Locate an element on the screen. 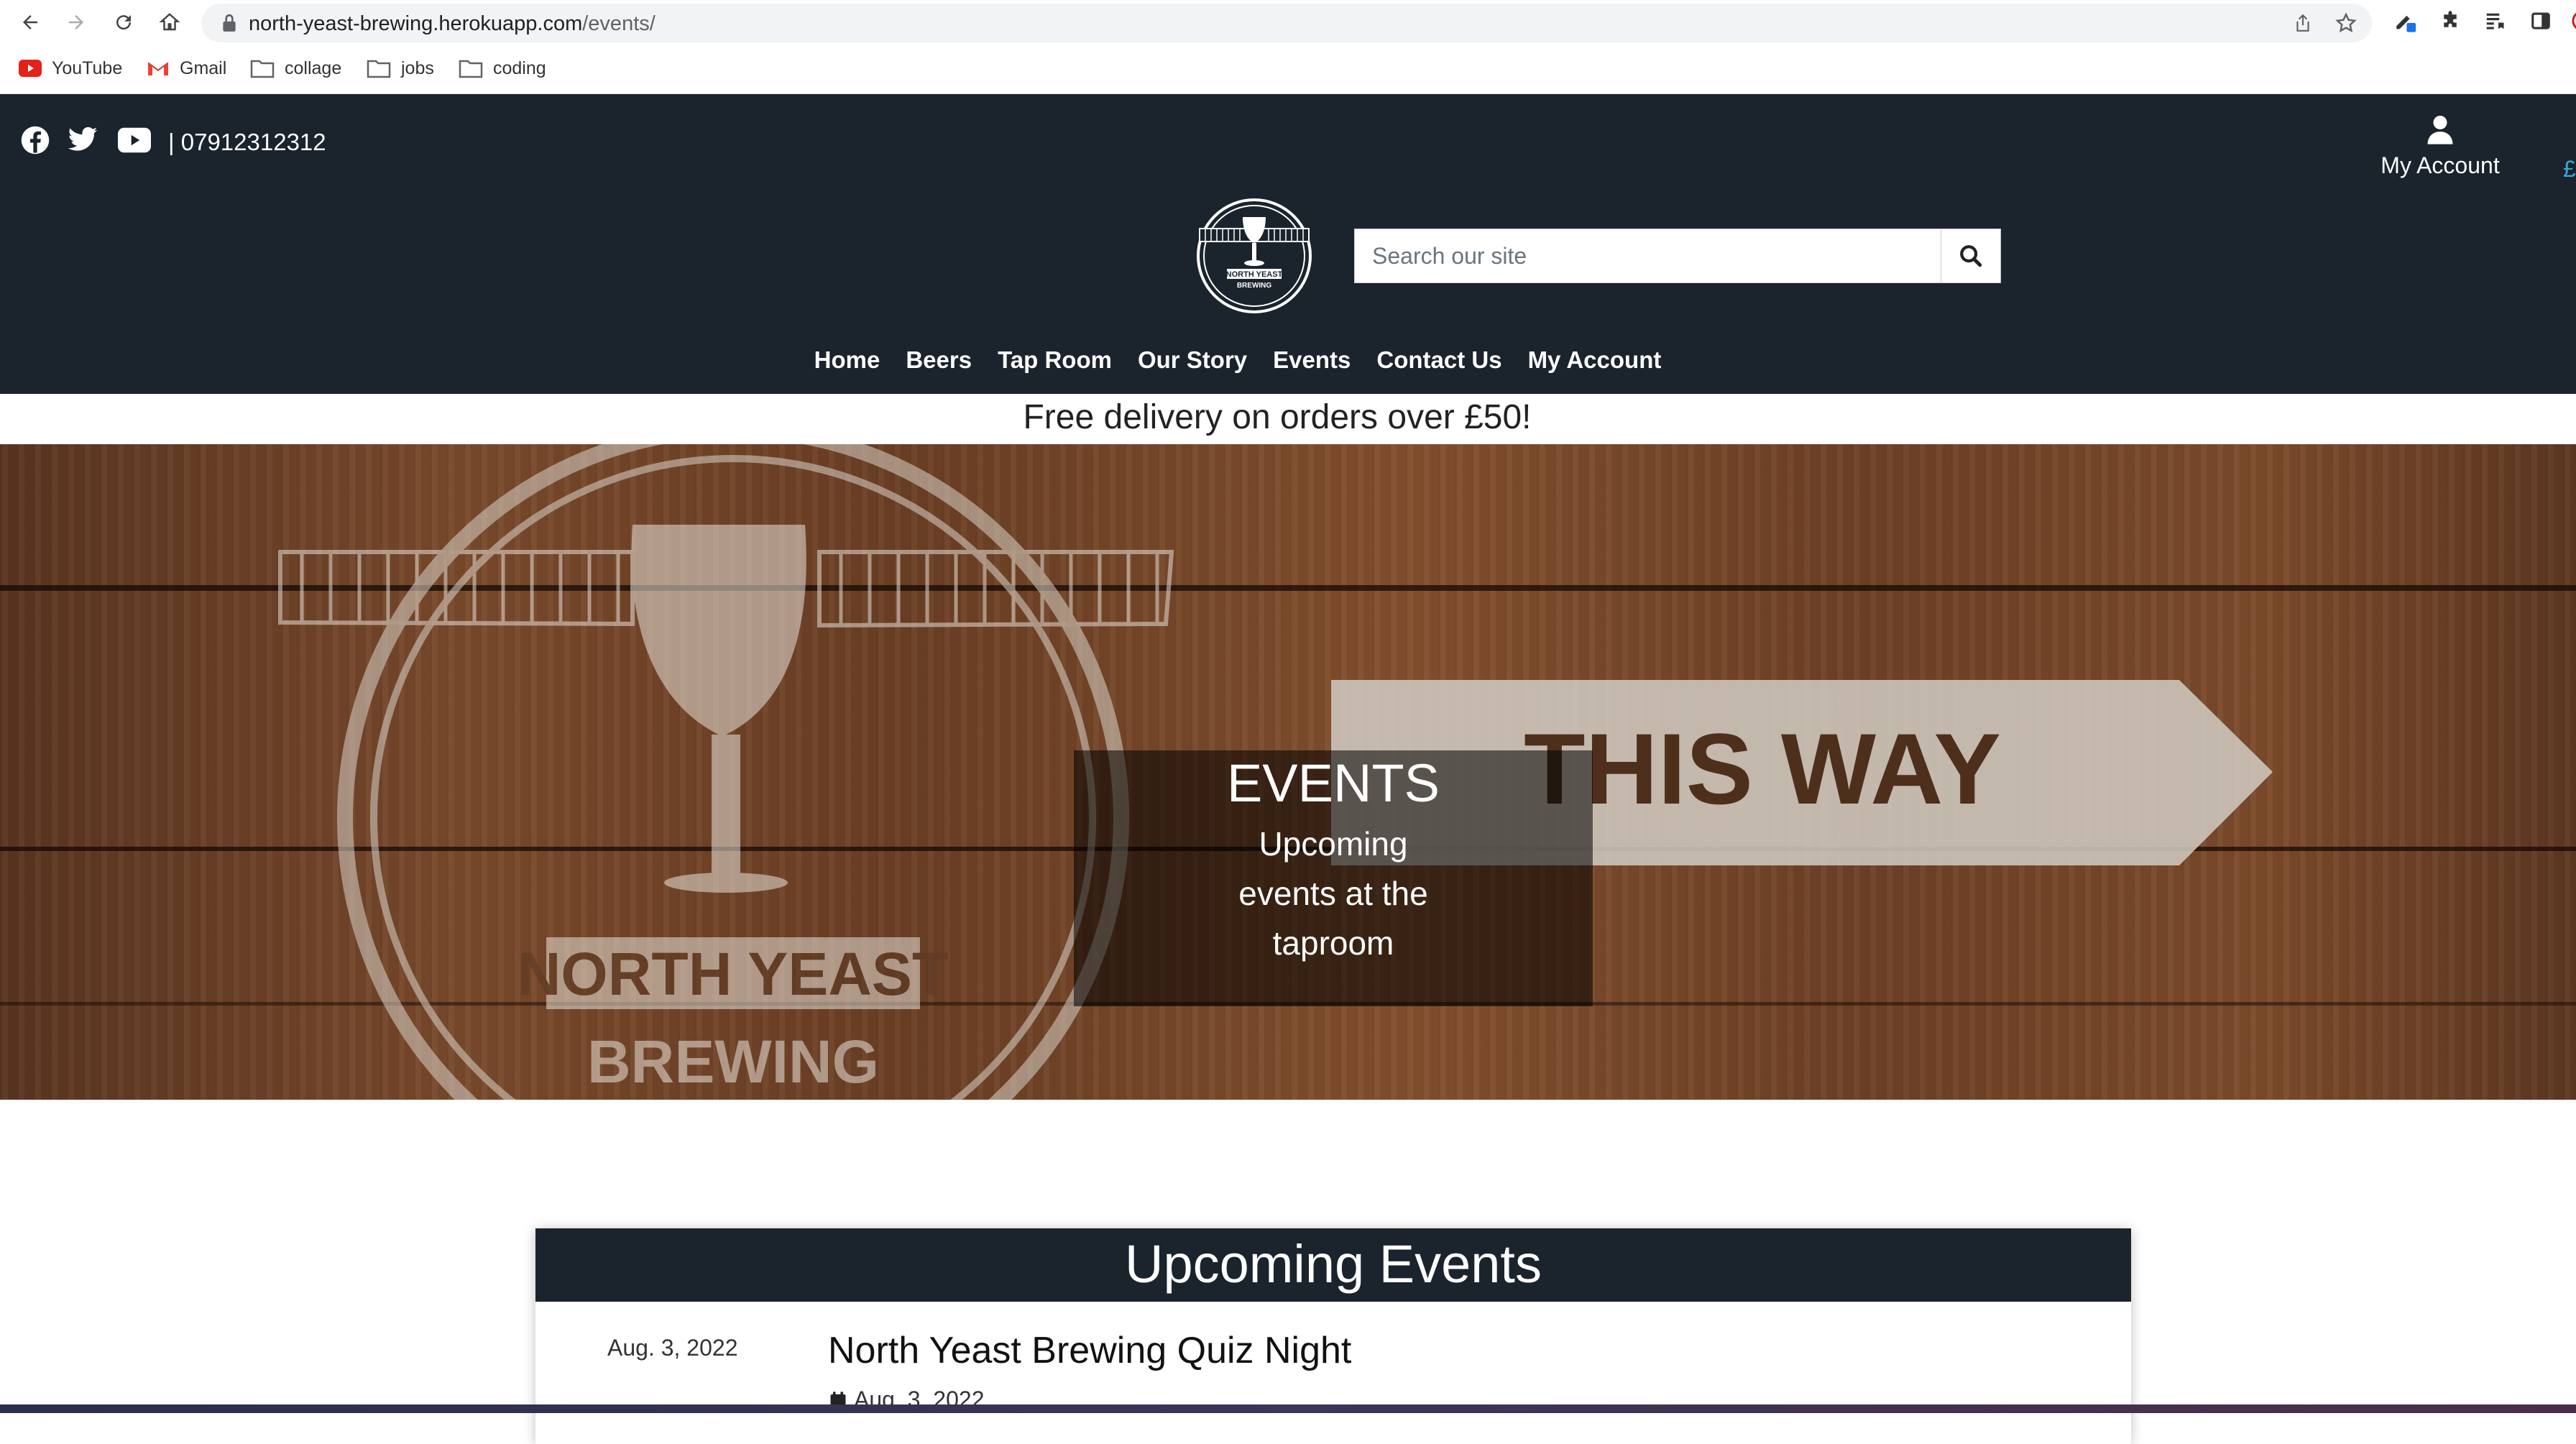  bookmark-youtube: YouTube is located at coordinates (70, 68).